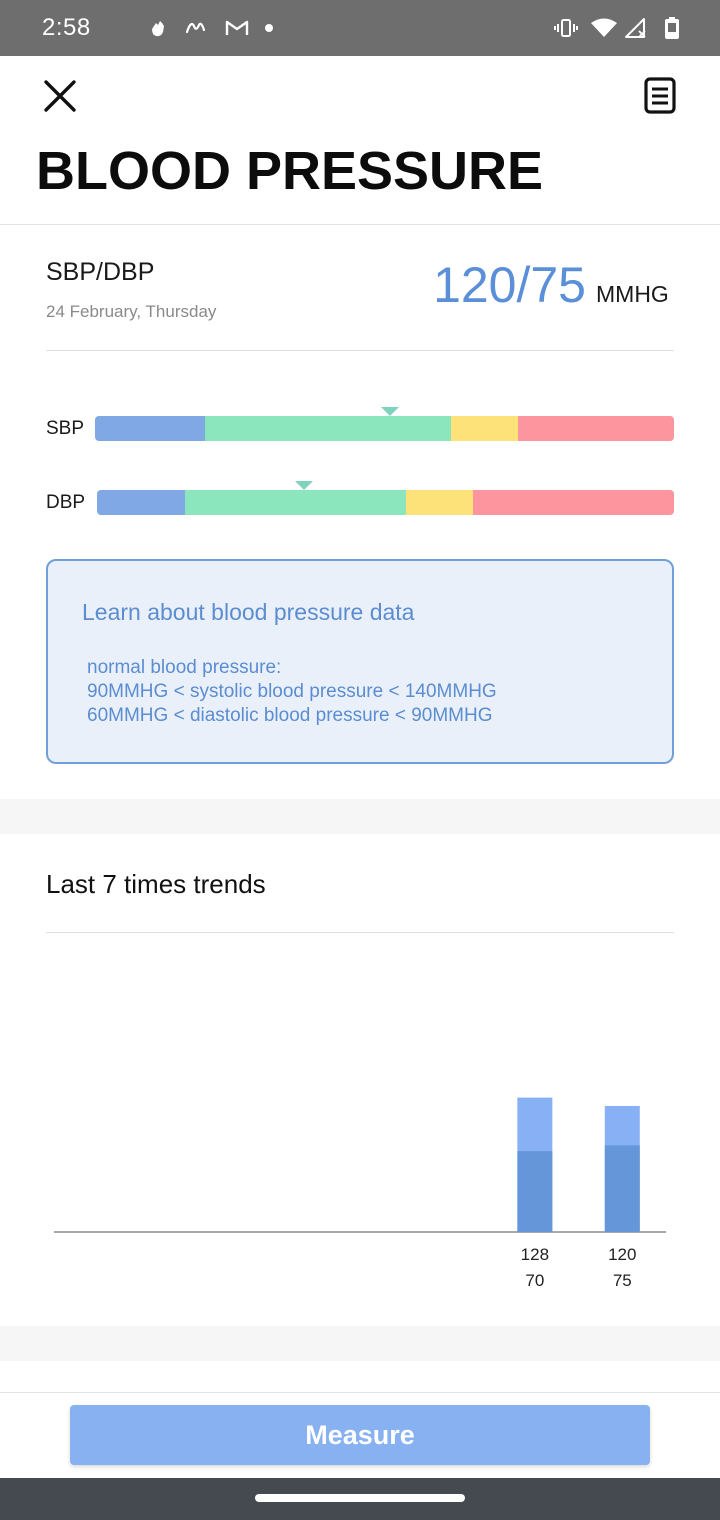 The width and height of the screenshot is (720, 1520). Describe the element at coordinates (158, 29) in the screenshot. I see `hand-icon` at that location.